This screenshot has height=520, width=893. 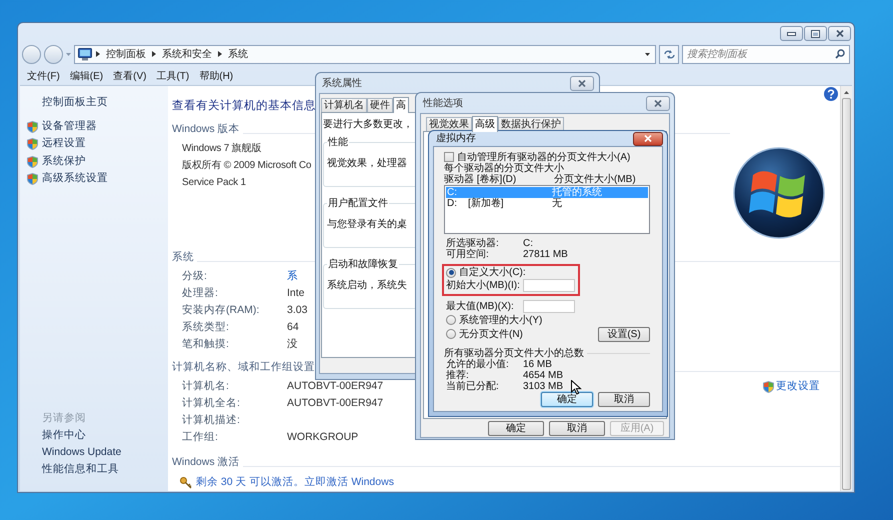 I want to click on dialog-title: 系统属性, so click(x=342, y=83).